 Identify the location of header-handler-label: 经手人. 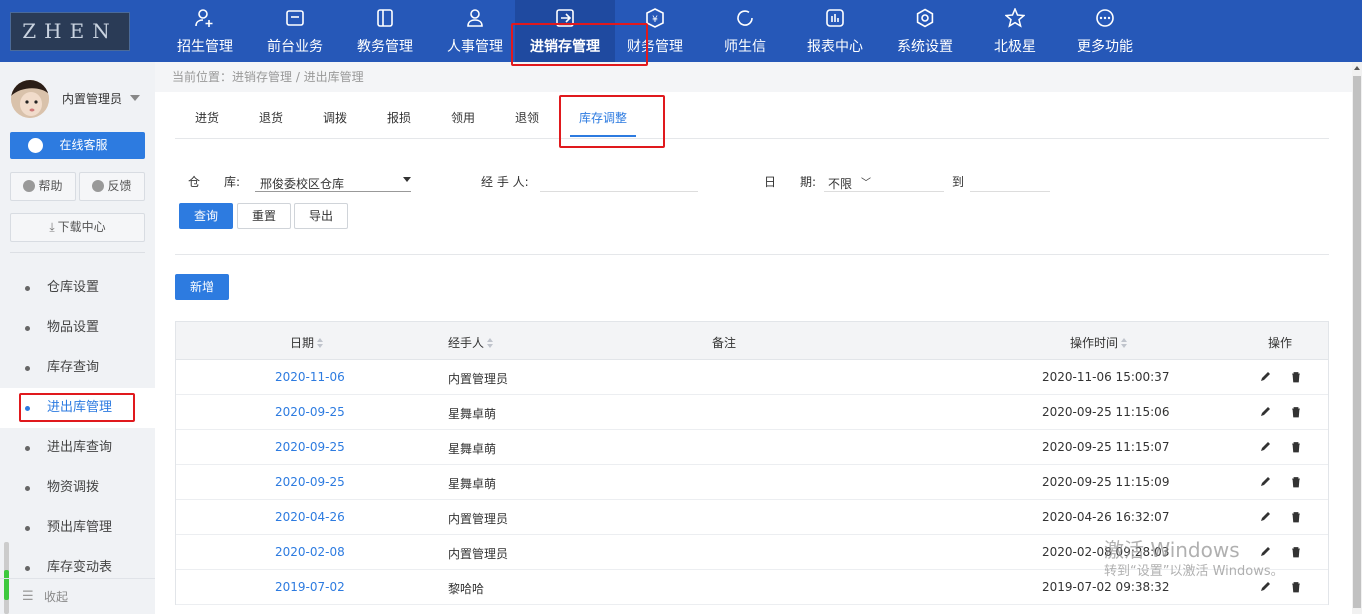
(466, 343).